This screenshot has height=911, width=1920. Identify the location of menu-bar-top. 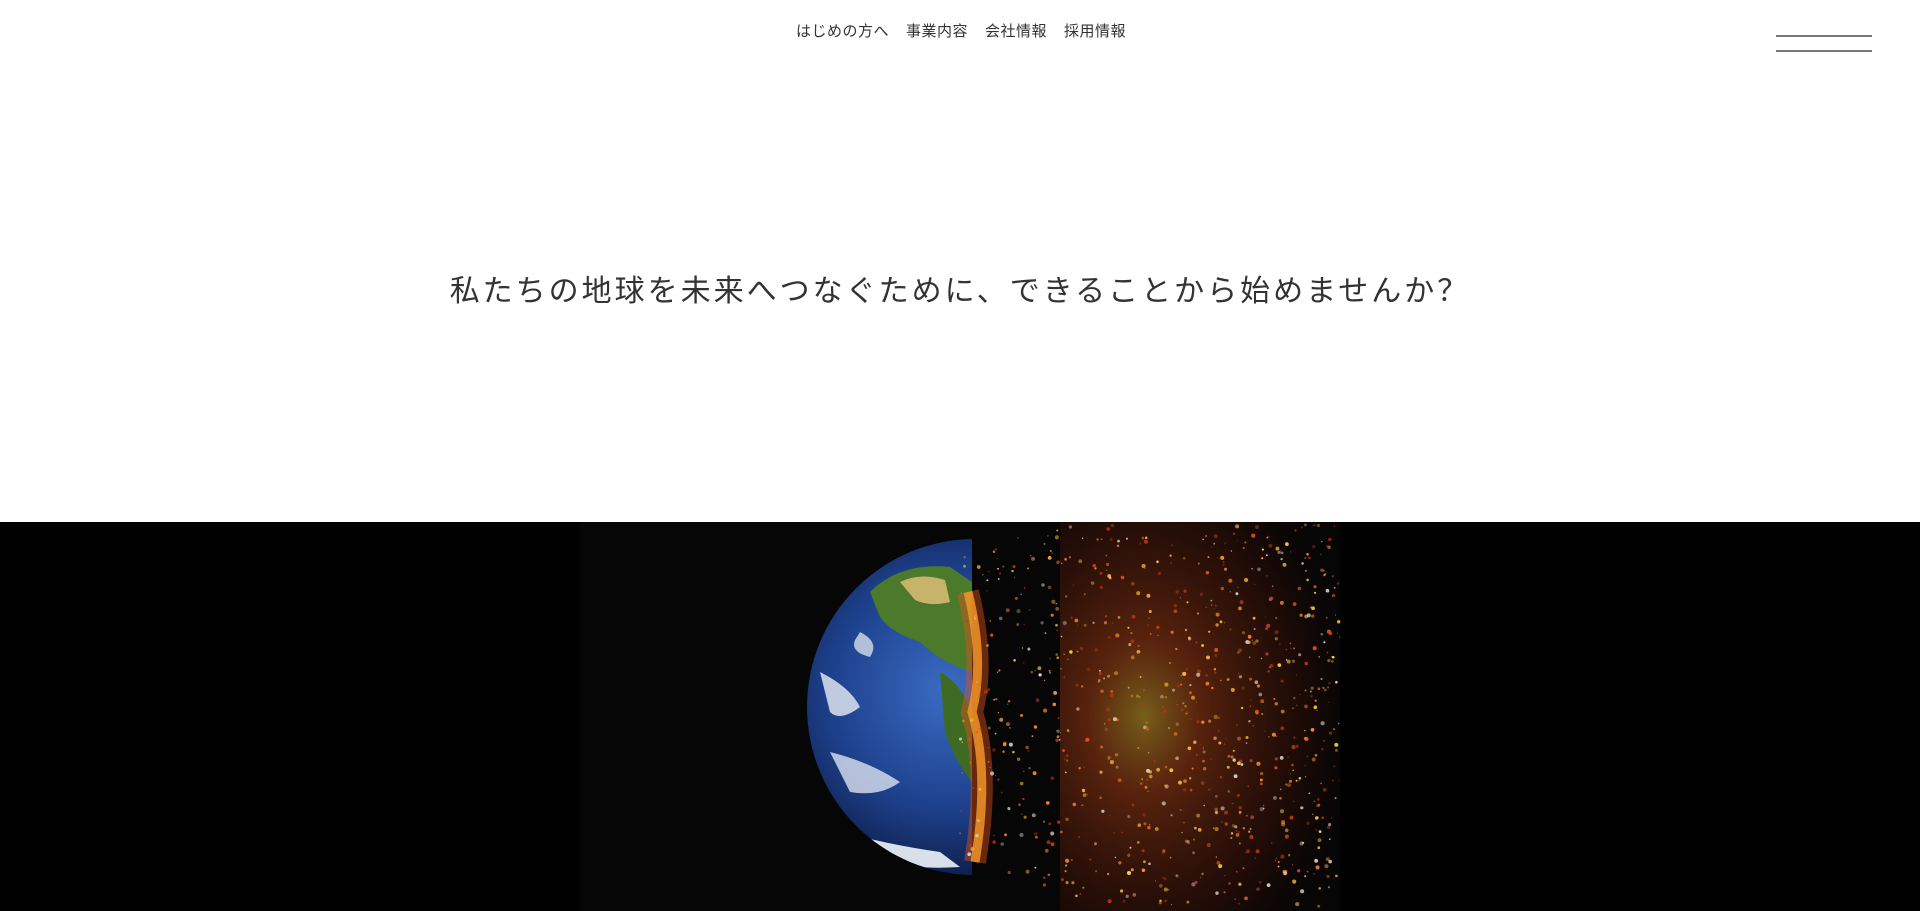
(1824, 36).